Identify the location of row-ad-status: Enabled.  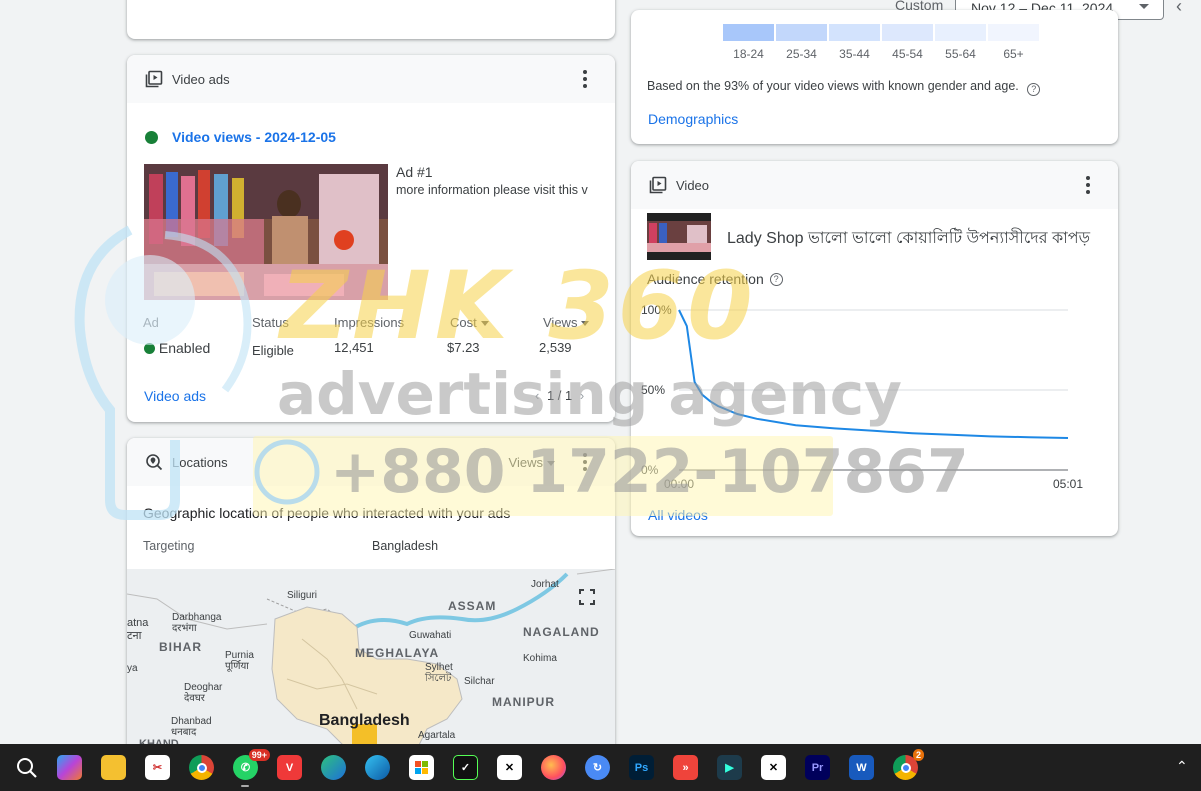
(177, 348).